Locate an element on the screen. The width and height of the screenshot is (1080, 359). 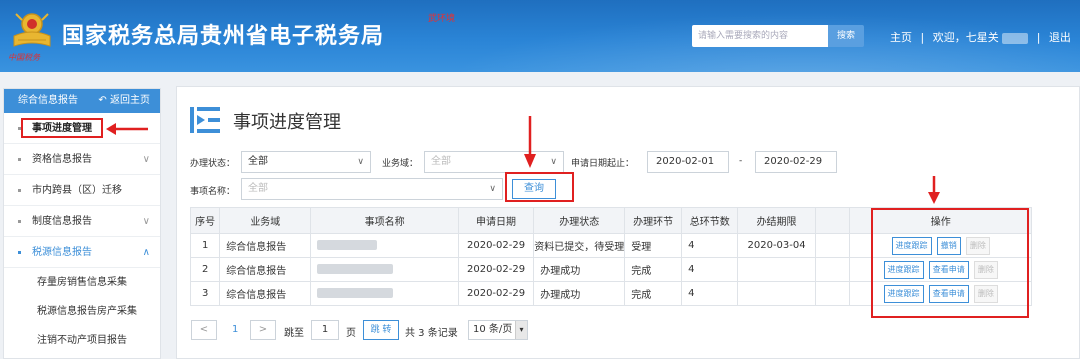
column-header: 办理状态 is located at coordinates (579, 220).